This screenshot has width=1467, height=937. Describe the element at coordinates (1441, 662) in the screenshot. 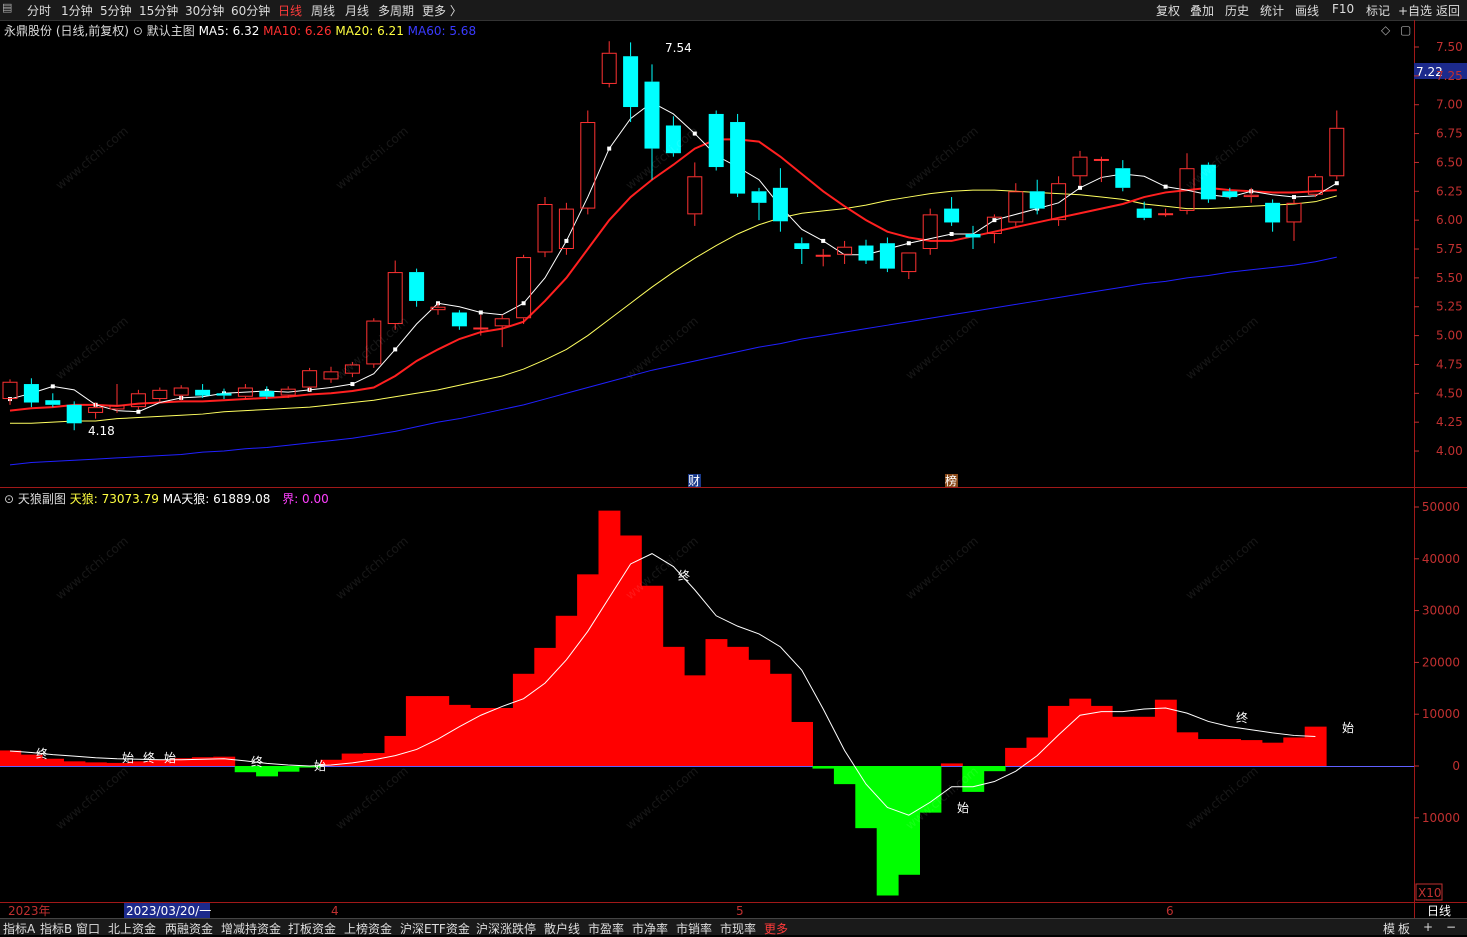

I see `sub-tick-label: 20000` at that location.